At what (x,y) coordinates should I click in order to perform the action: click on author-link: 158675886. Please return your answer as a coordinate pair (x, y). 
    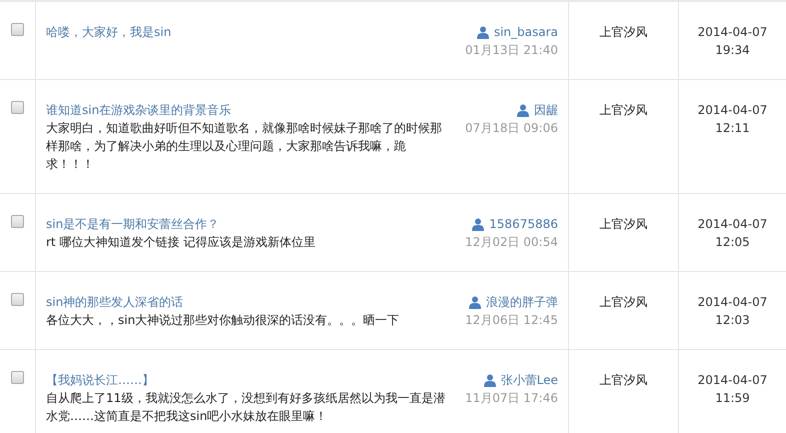
    Looking at the image, I should click on (523, 224).